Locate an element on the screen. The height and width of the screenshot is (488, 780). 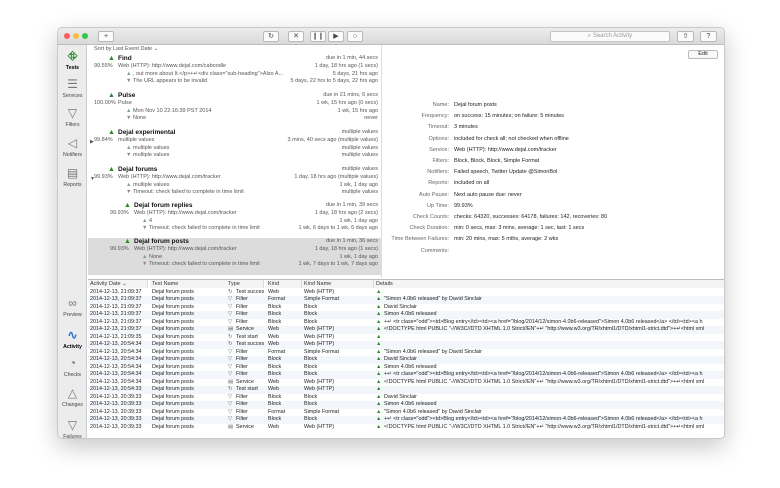
table-cell: Service is located at coordinates (245, 329).